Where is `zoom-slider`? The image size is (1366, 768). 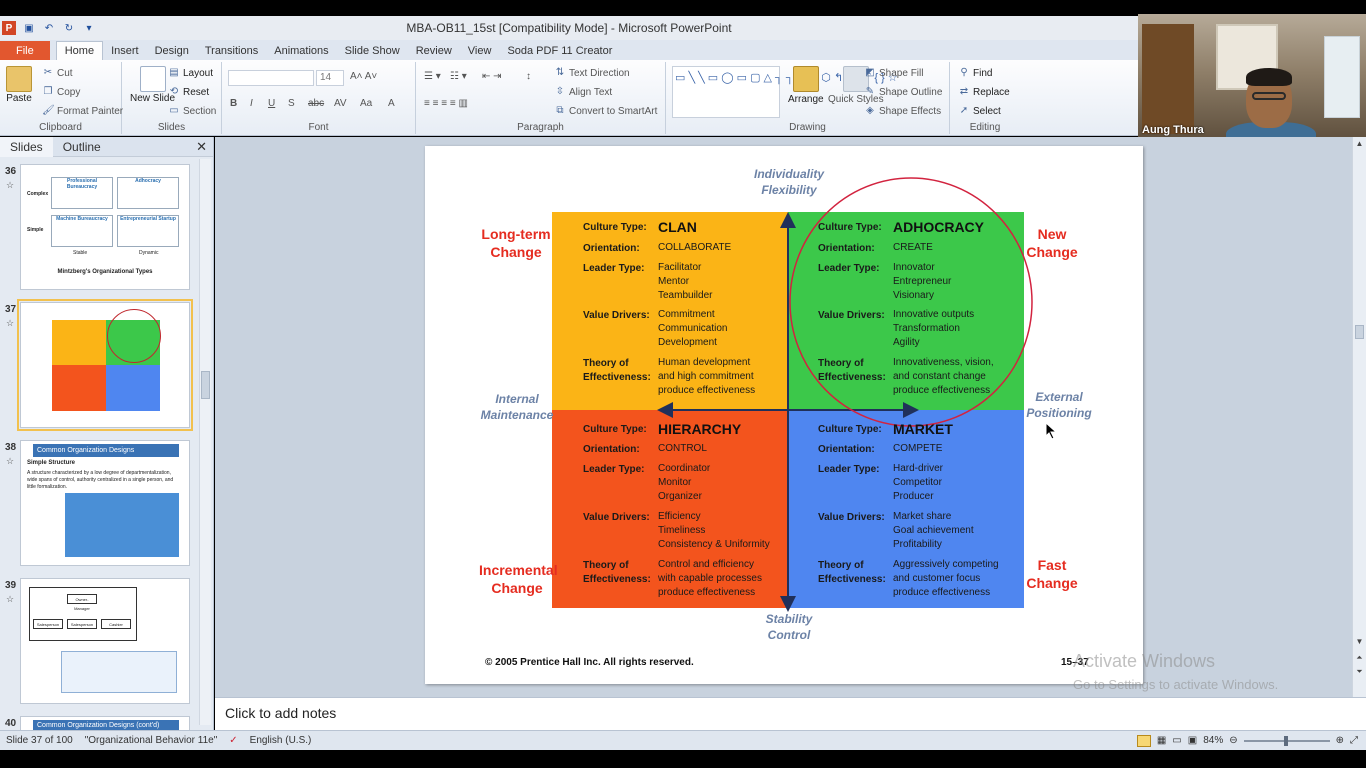
zoom-slider is located at coordinates (1286, 740).